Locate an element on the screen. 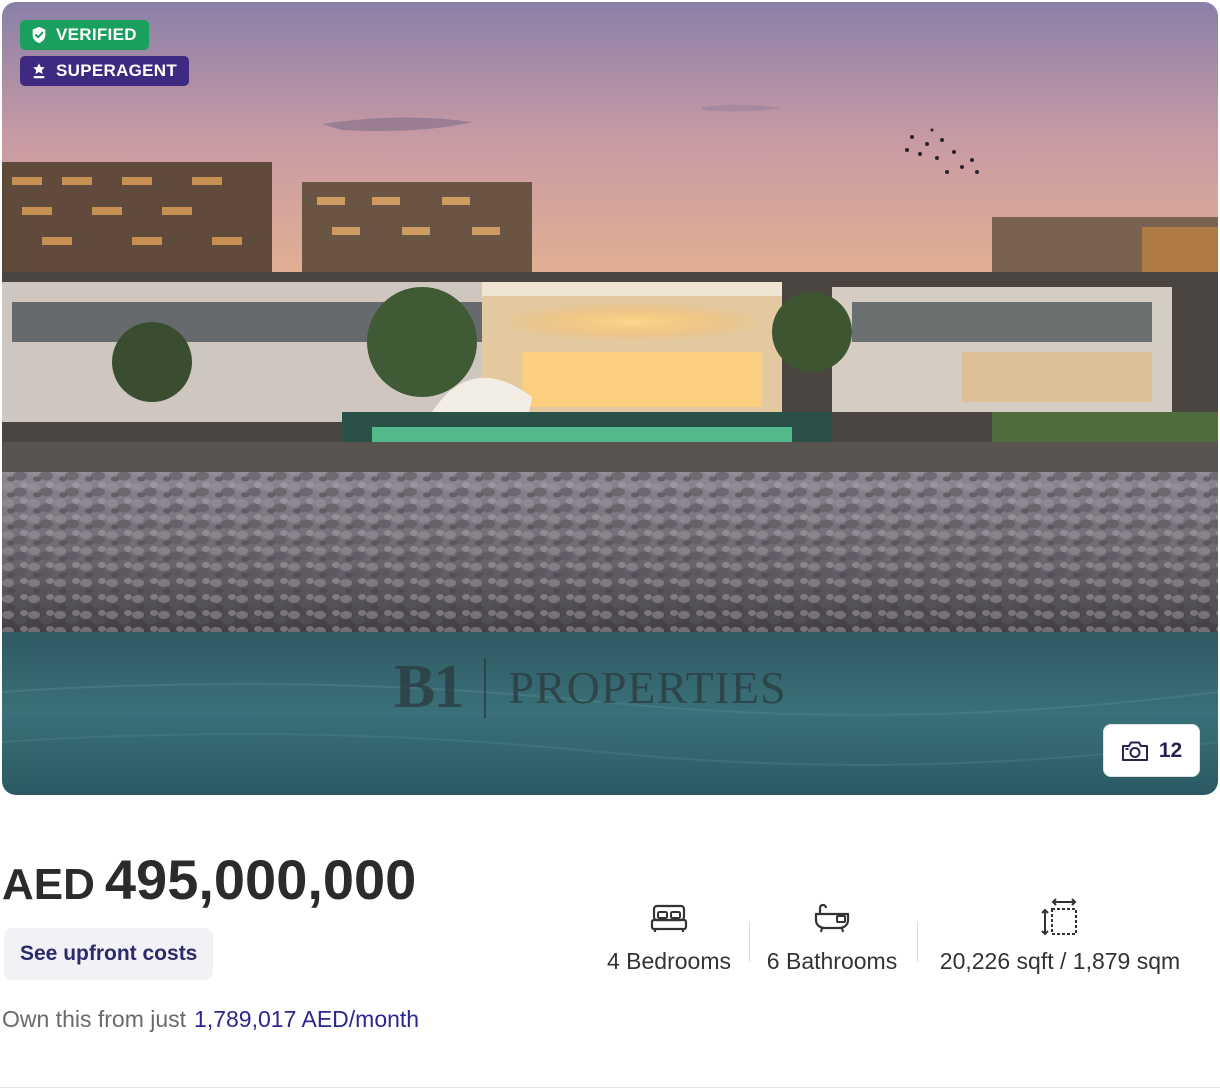 This screenshot has width=1220, height=1090. verified-label: VERIFIED is located at coordinates (96, 34).